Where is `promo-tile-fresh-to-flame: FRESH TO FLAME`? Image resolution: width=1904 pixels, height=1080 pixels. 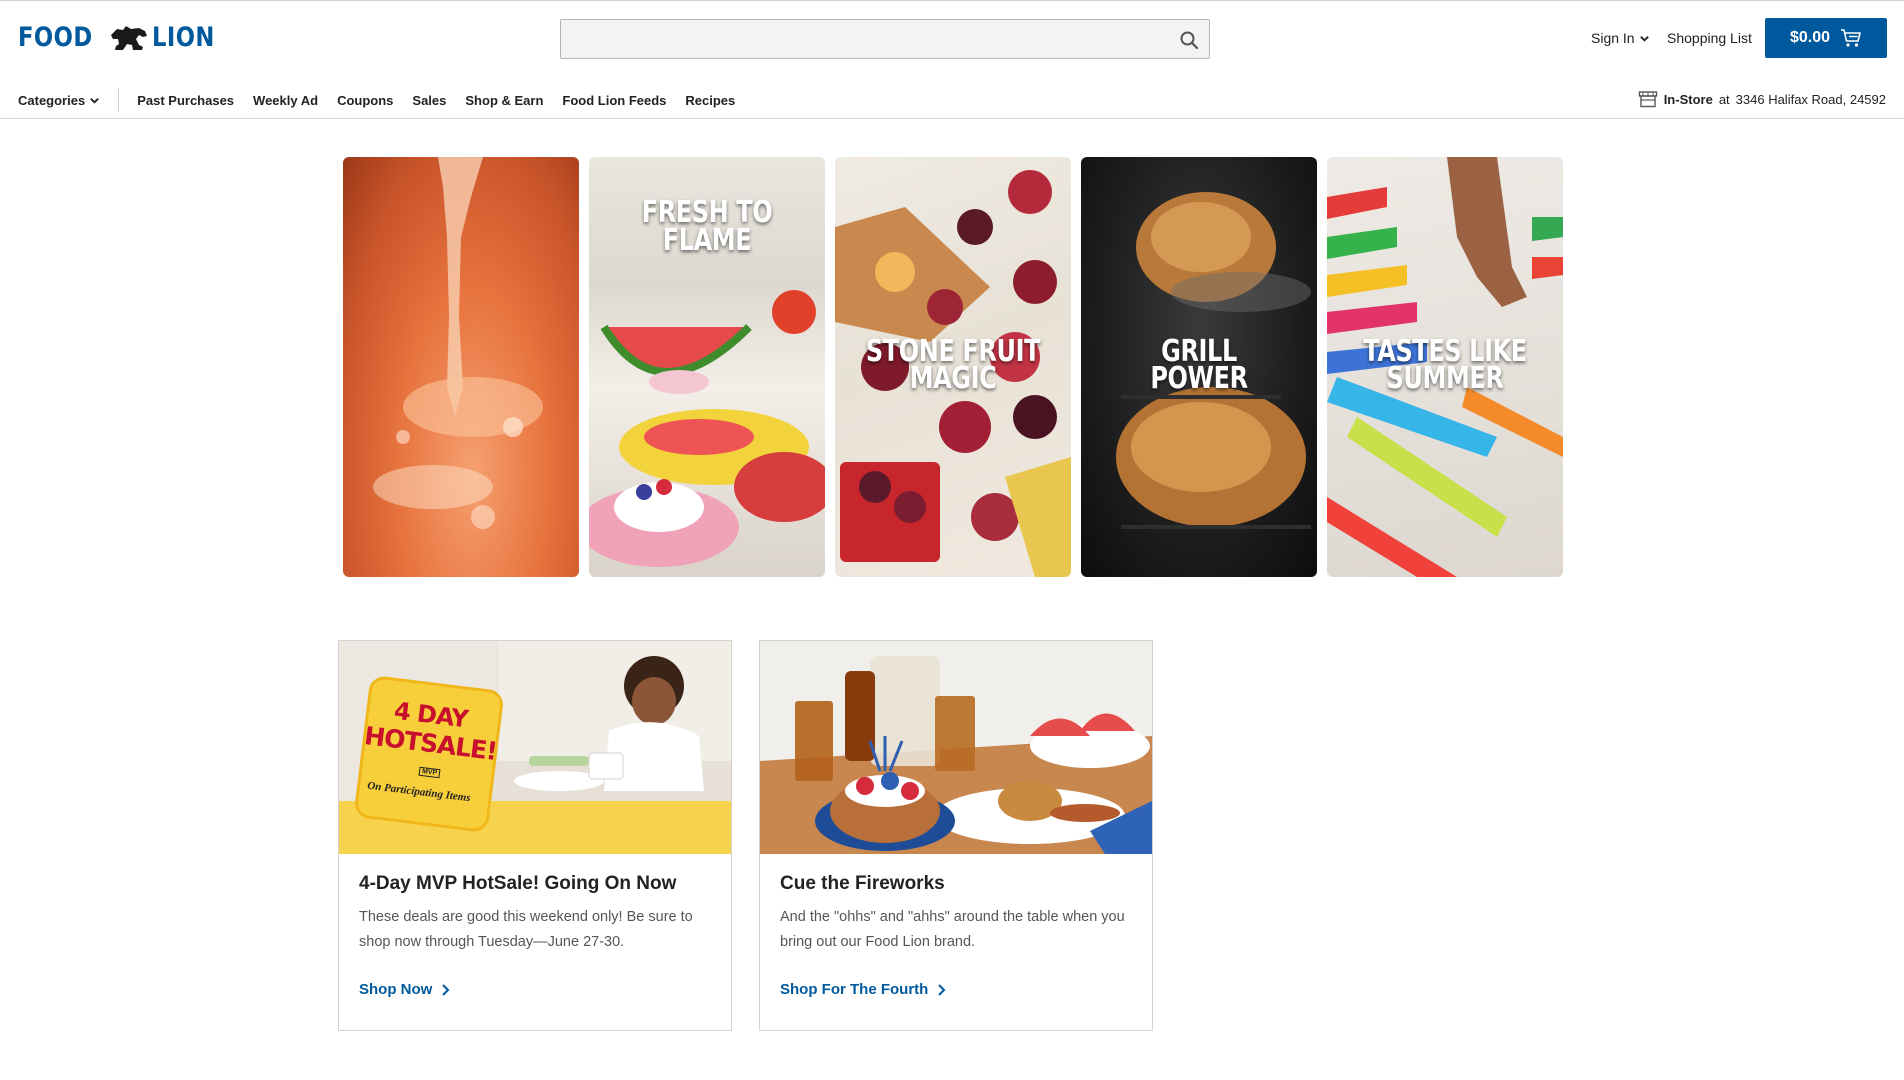 promo-tile-fresh-to-flame: FRESH TO FLAME is located at coordinates (707, 367).